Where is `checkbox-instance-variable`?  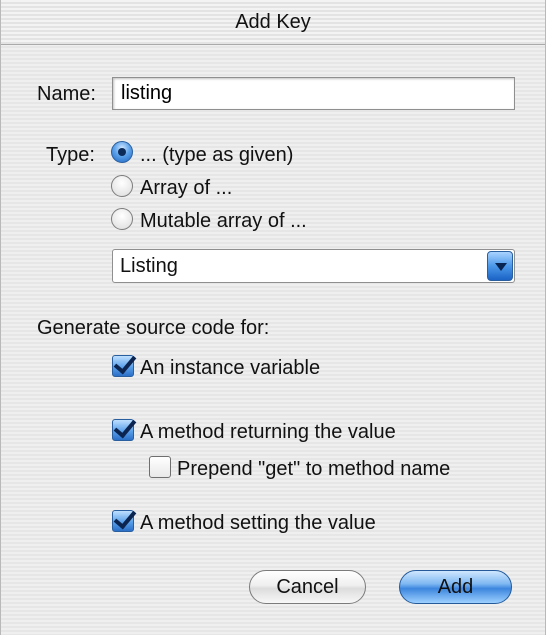
checkbox-instance-variable is located at coordinates (124, 363).